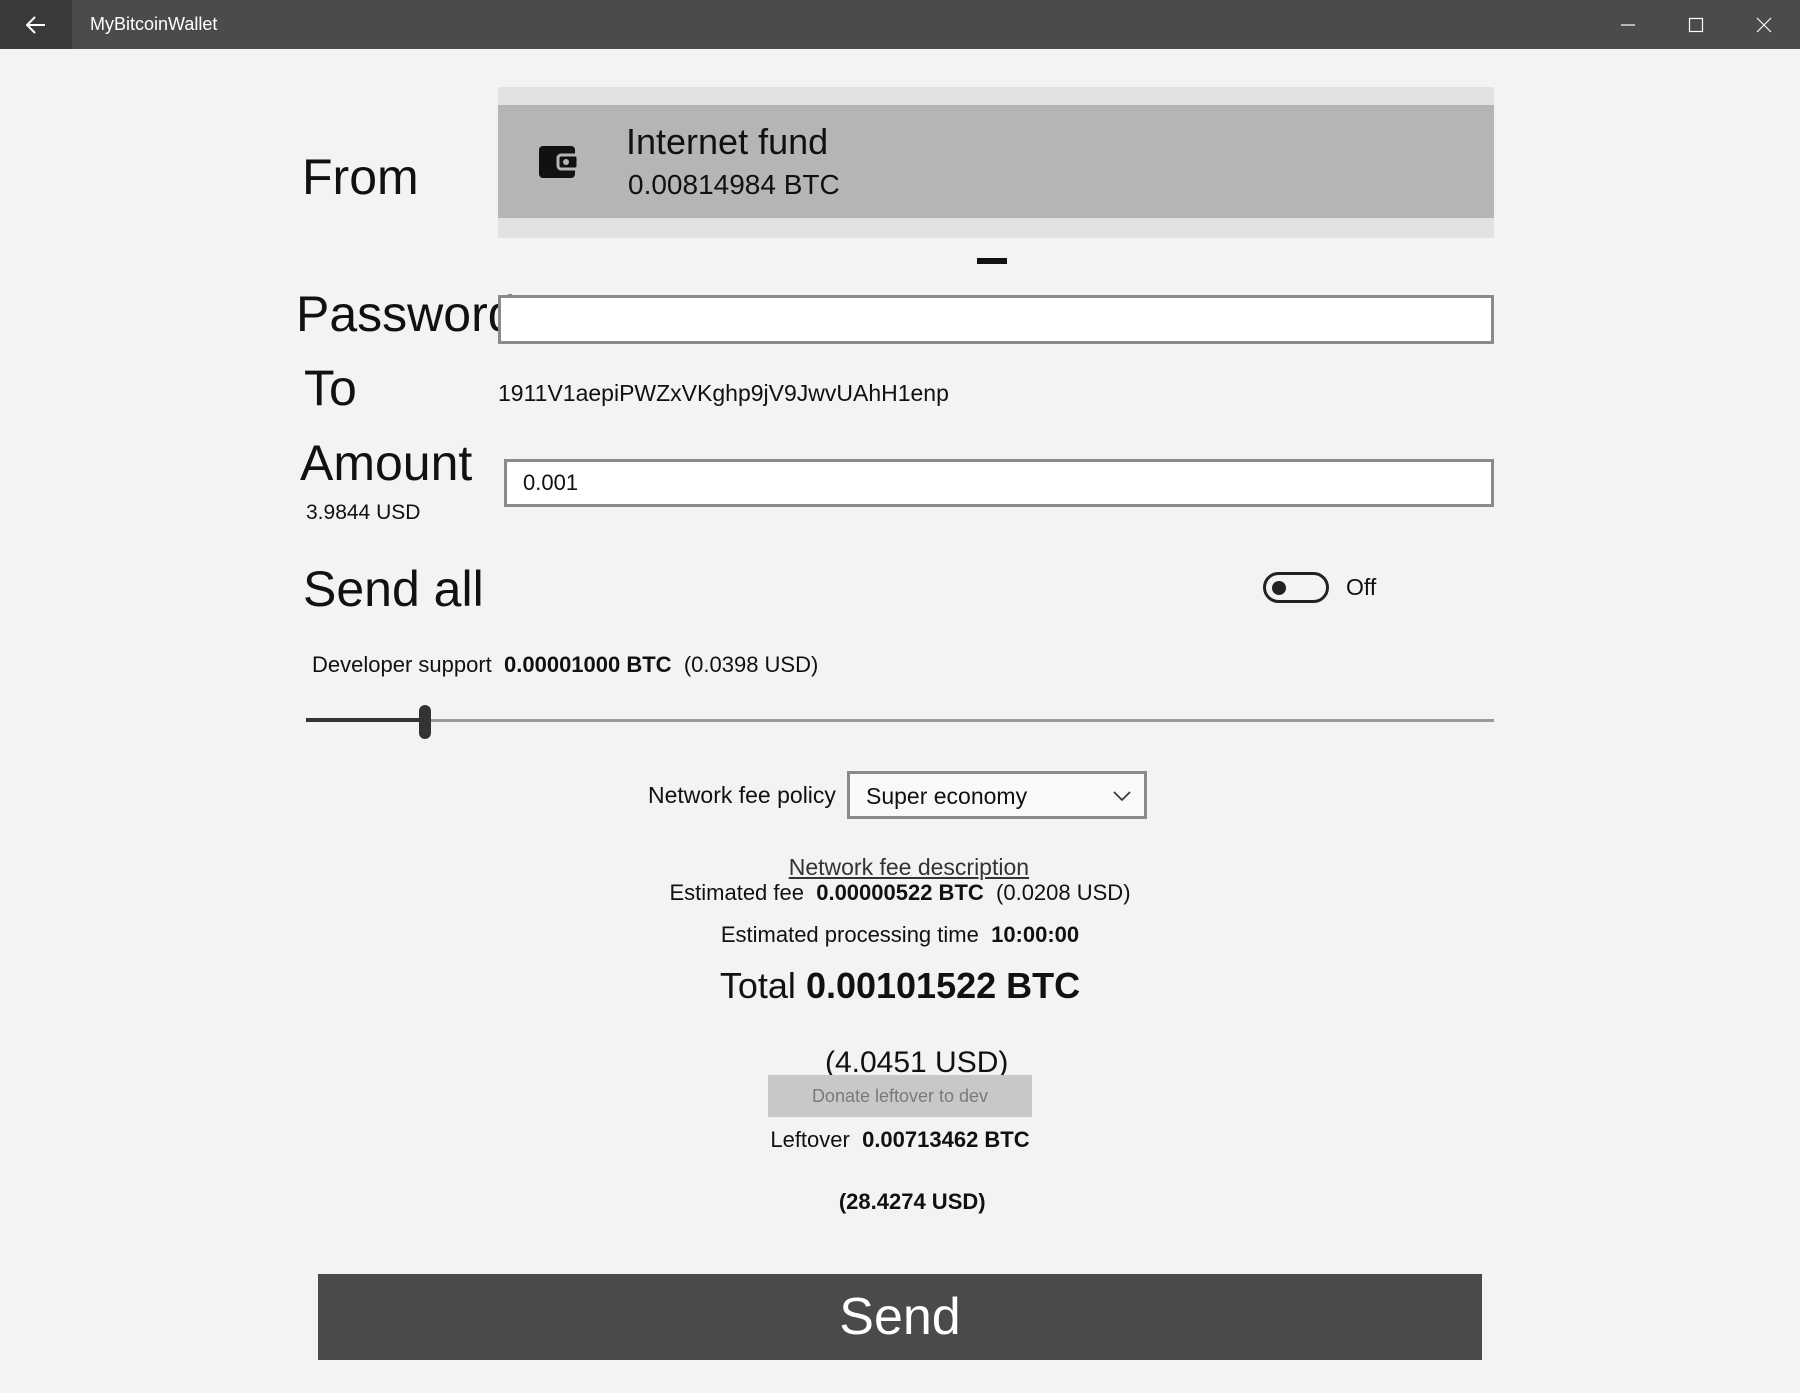 The image size is (1800, 1393). What do you see at coordinates (900, 1096) in the screenshot?
I see `donate-leftover-button: Donate leftover to dev` at bounding box center [900, 1096].